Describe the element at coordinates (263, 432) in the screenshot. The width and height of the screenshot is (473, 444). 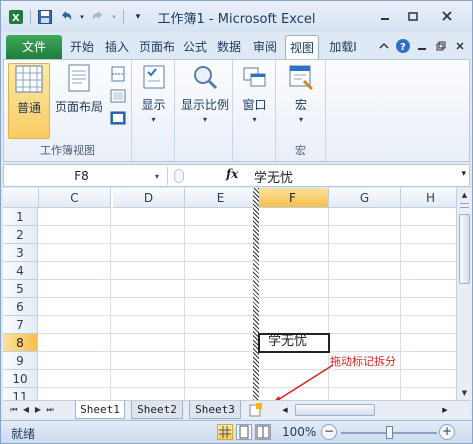
I see `page-break-status-icon` at that location.